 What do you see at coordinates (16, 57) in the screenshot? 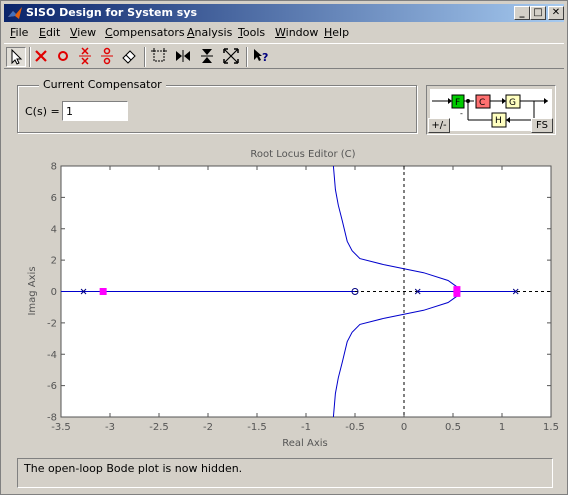
I see `pointer-icon` at bounding box center [16, 57].